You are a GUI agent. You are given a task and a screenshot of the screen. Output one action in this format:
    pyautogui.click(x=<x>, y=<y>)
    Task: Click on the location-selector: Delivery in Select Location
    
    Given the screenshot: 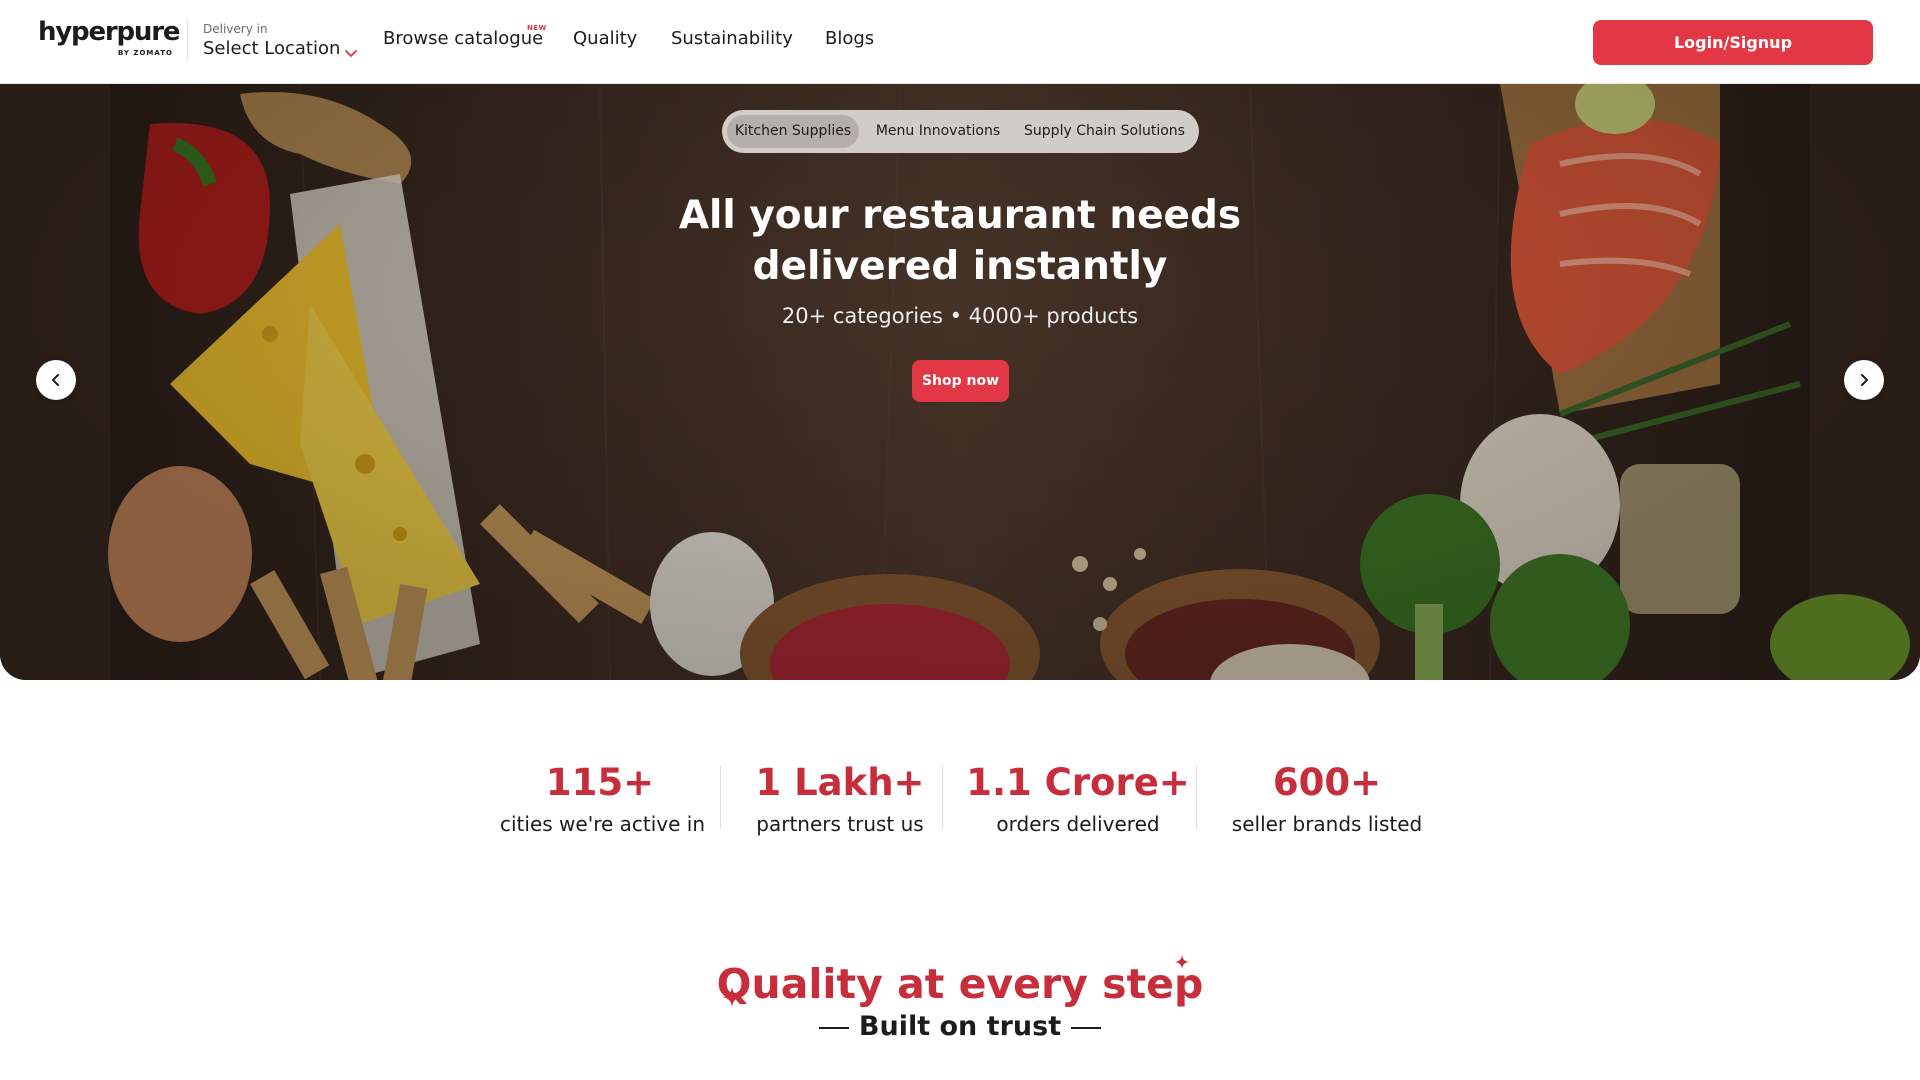 What is the action you would take?
    pyautogui.click(x=280, y=41)
    